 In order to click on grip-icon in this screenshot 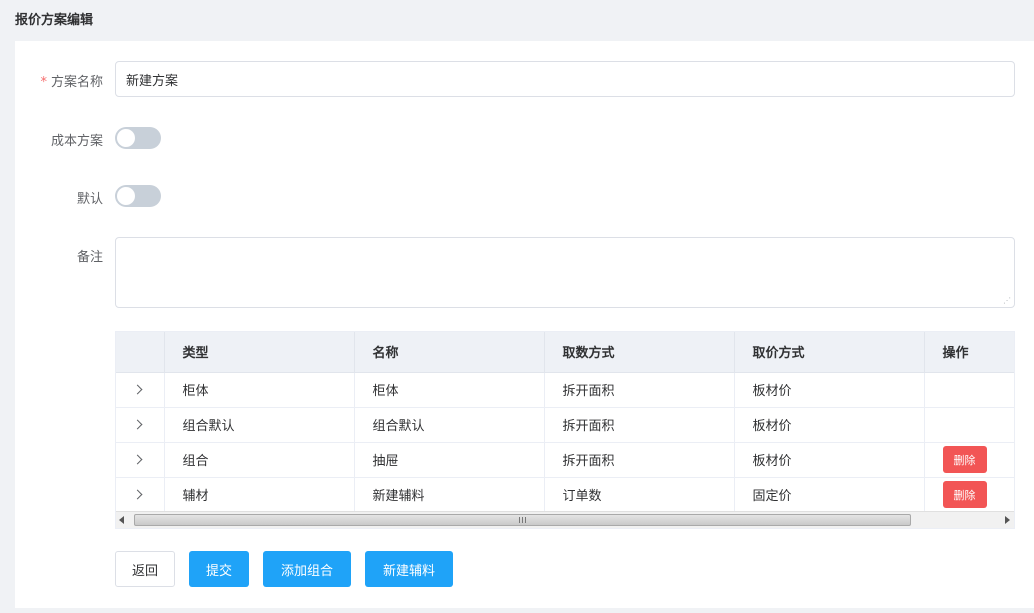, I will do `click(522, 520)`.